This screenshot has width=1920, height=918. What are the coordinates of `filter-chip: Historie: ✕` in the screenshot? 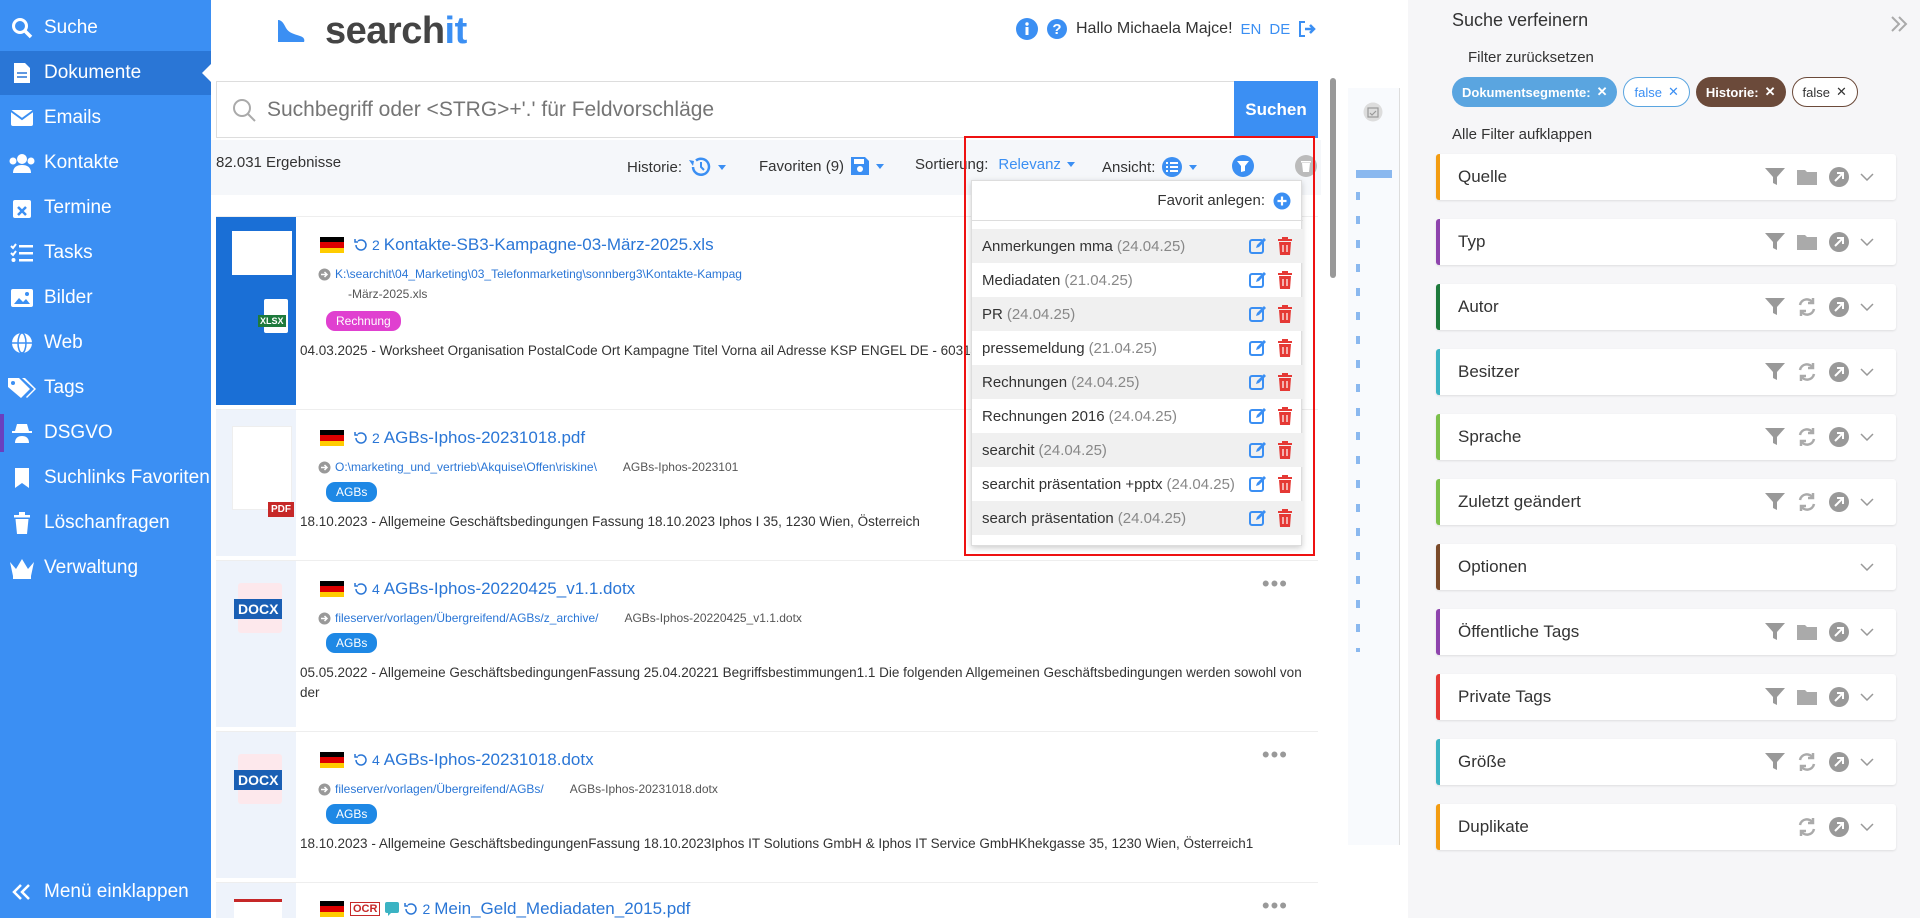 It's located at (1740, 92).